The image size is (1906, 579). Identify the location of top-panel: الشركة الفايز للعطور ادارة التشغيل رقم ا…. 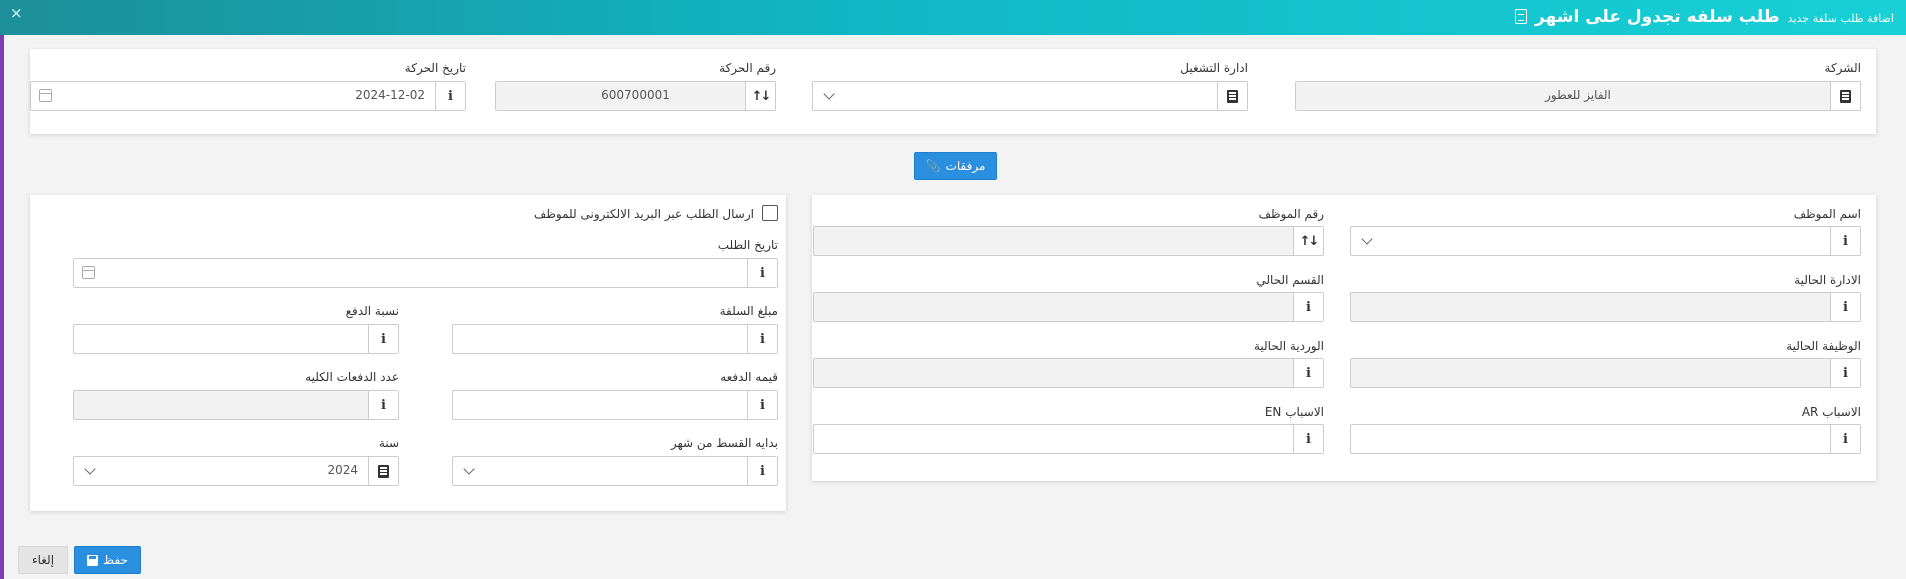
(953, 91).